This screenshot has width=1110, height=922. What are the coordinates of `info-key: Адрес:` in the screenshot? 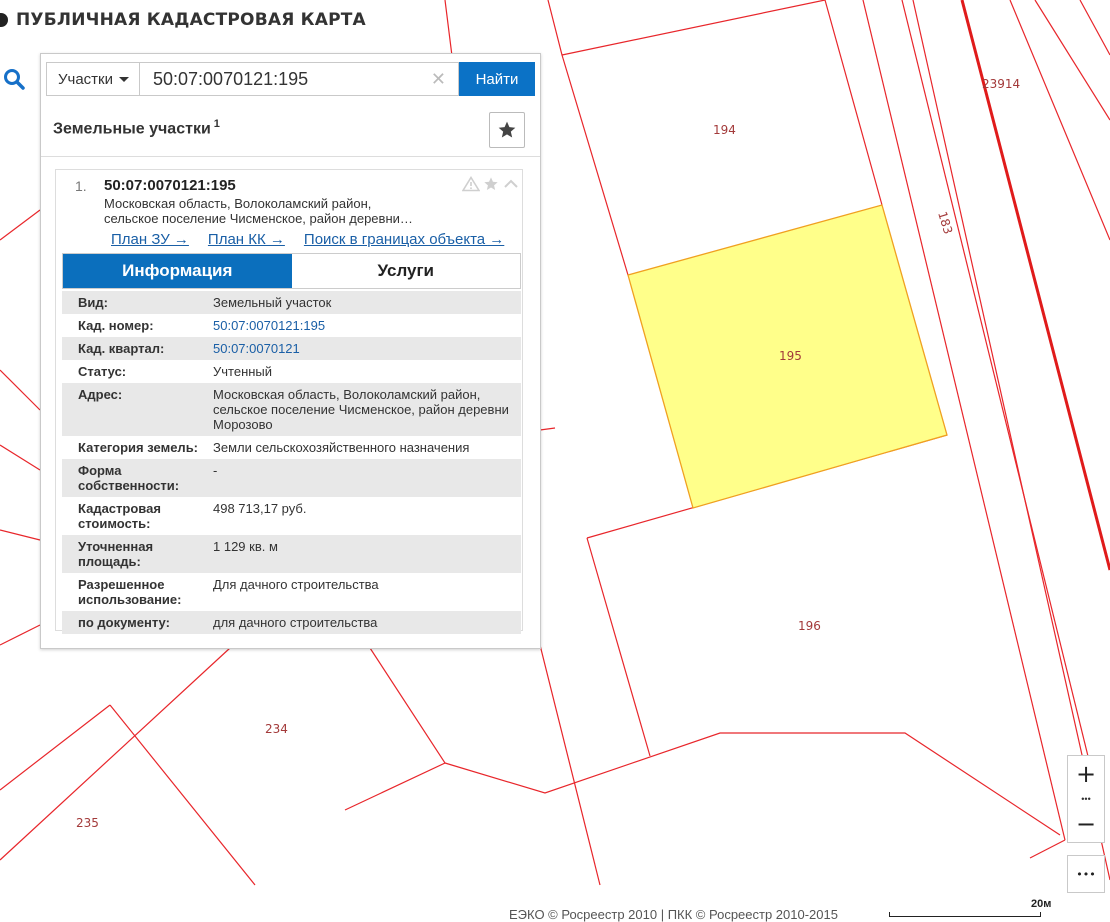 It's located at (100, 394).